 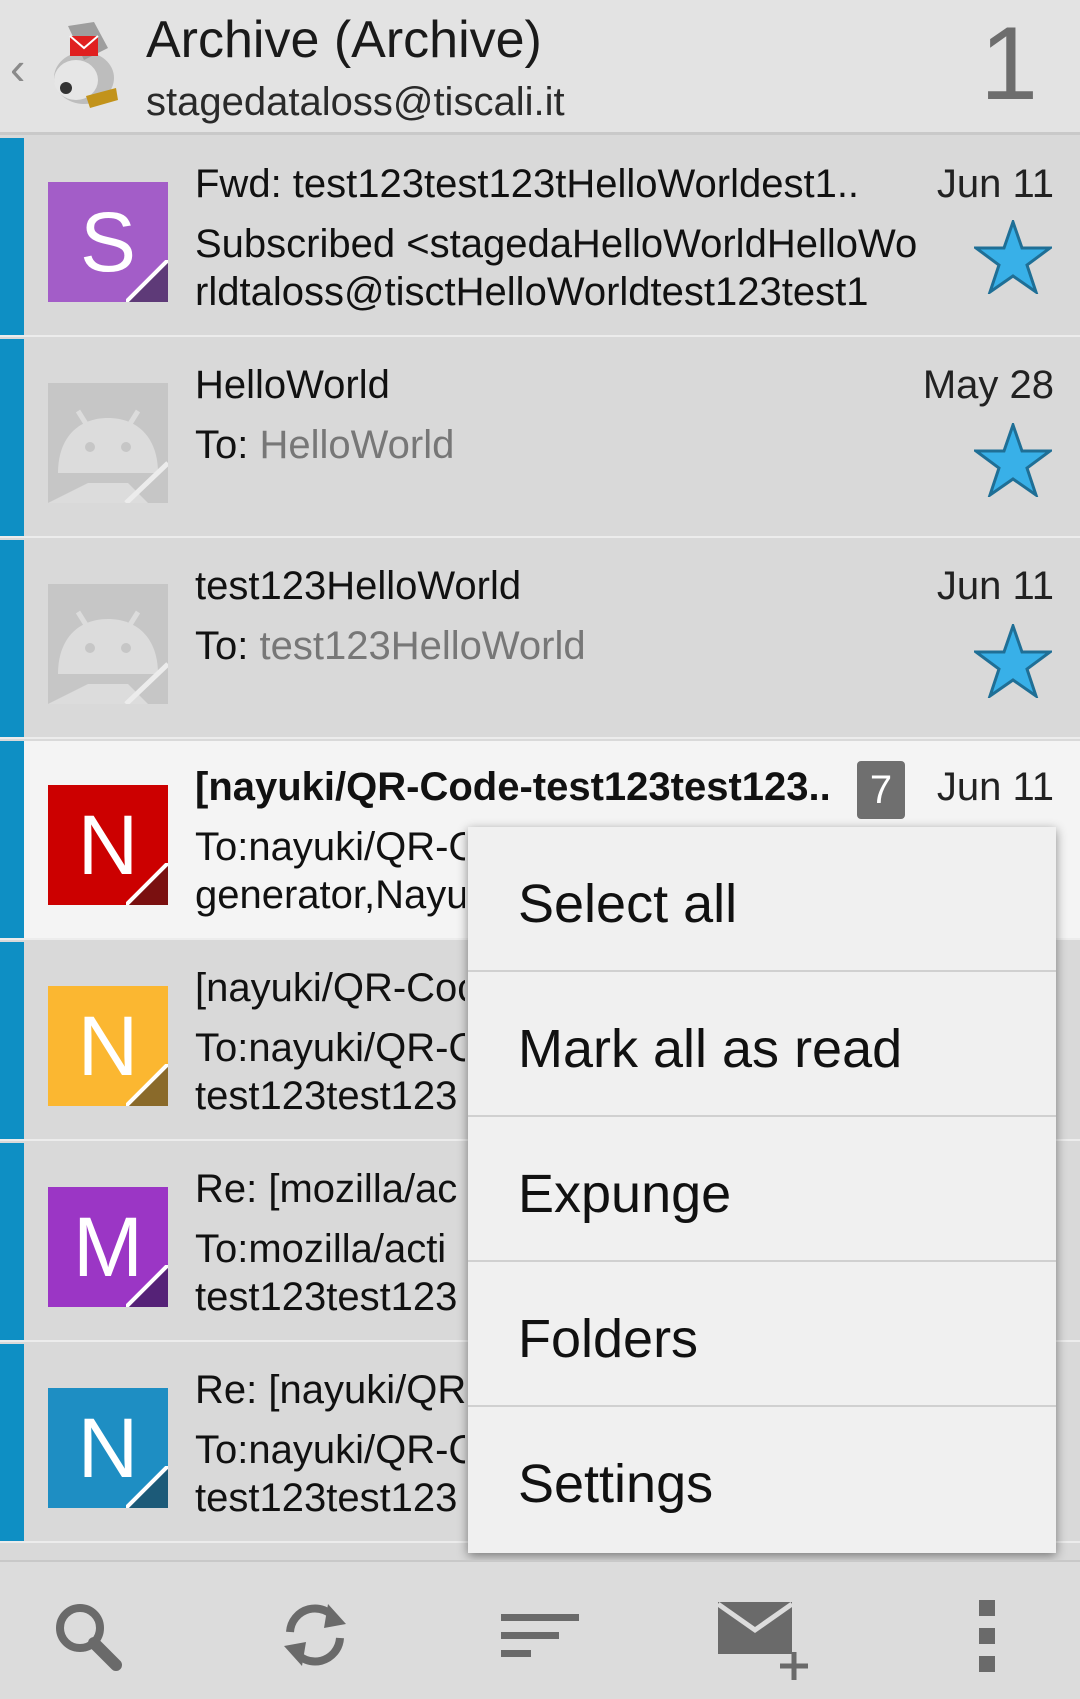 What do you see at coordinates (315, 1635) in the screenshot?
I see `refresh-icon` at bounding box center [315, 1635].